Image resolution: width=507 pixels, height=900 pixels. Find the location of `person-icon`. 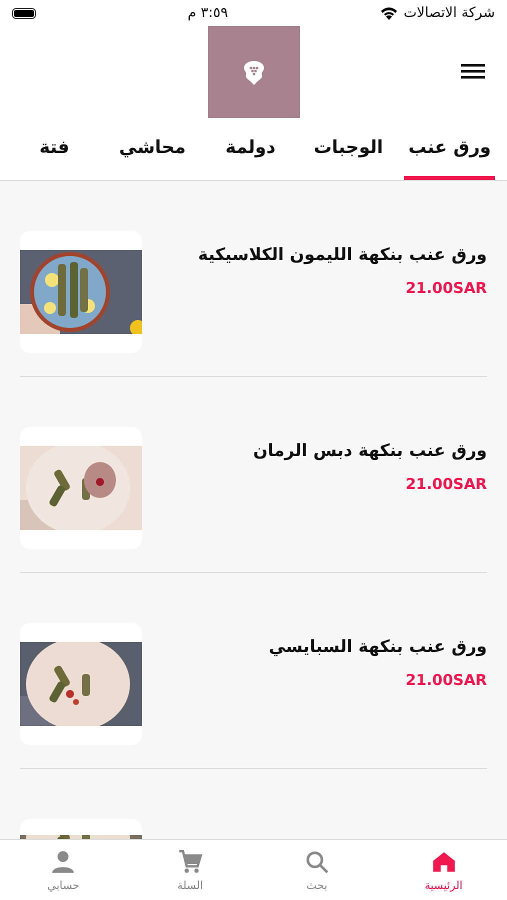

person-icon is located at coordinates (63, 861).